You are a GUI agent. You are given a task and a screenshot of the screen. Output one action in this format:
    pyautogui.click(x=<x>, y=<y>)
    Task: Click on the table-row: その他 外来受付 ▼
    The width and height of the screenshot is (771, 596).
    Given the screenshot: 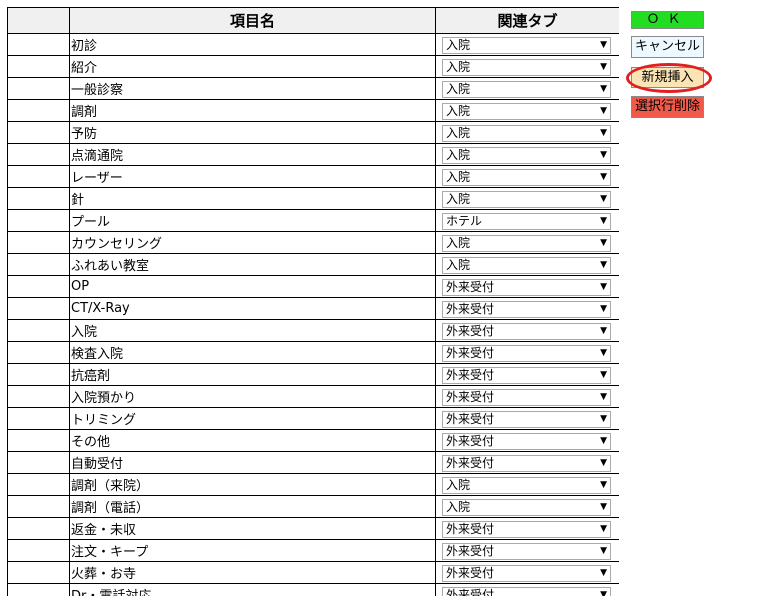 What is the action you would take?
    pyautogui.click(x=313, y=440)
    